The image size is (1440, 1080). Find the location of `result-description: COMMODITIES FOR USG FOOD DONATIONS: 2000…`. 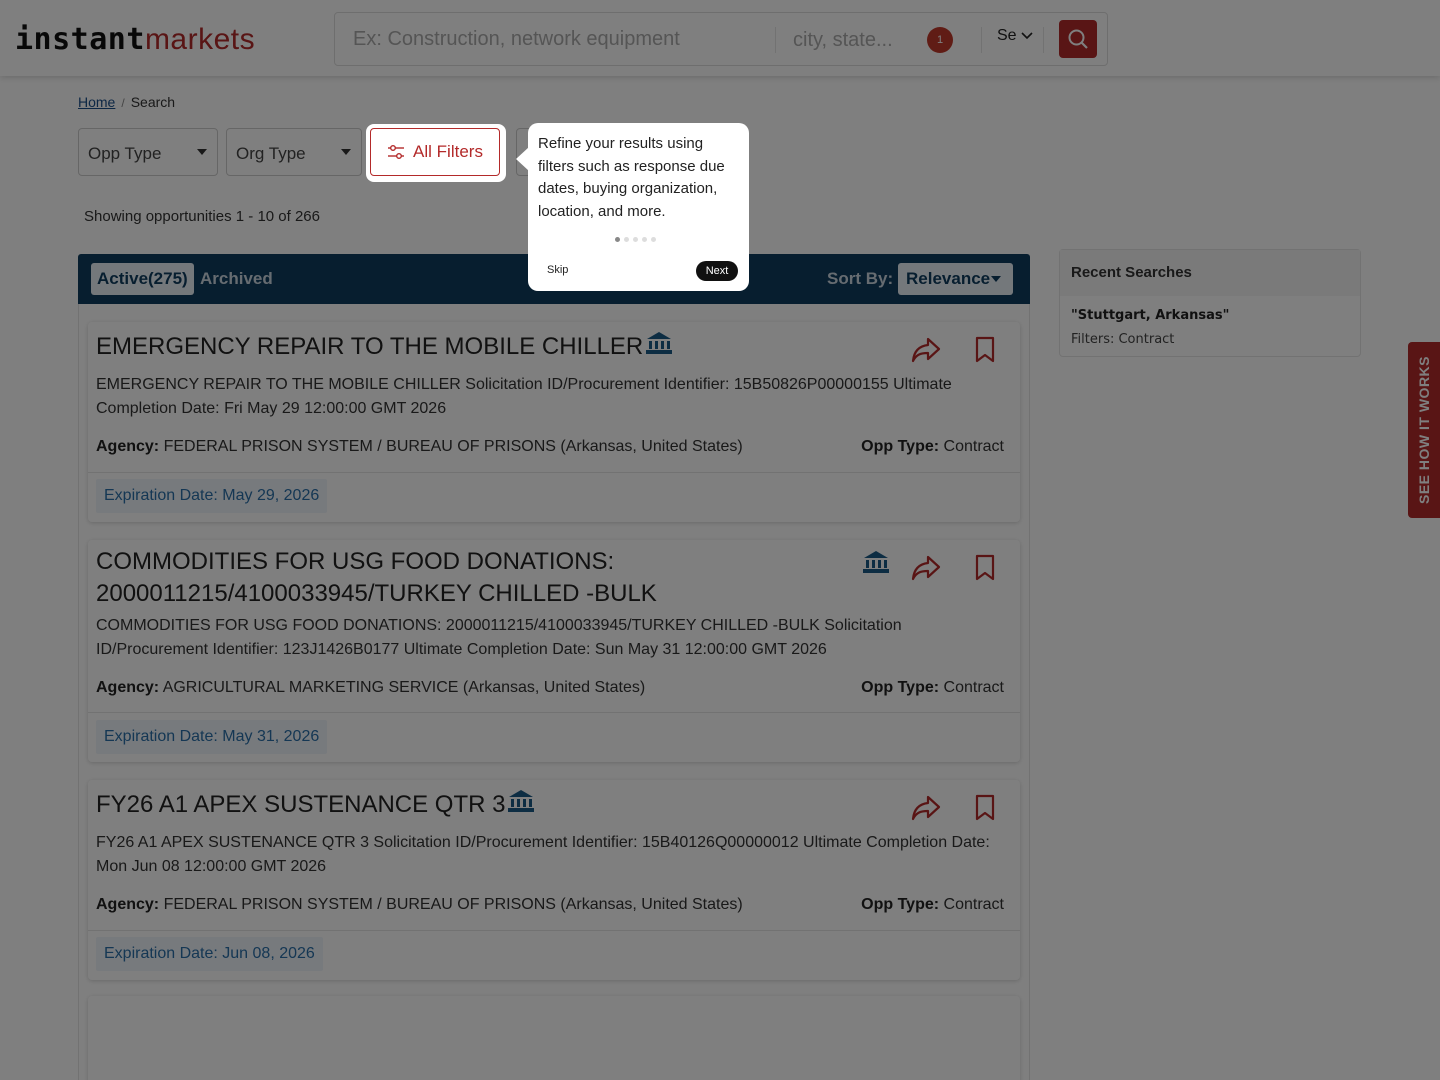

result-description: COMMODITIES FOR USG FOOD DONATIONS: 2000… is located at coordinates (499, 637).